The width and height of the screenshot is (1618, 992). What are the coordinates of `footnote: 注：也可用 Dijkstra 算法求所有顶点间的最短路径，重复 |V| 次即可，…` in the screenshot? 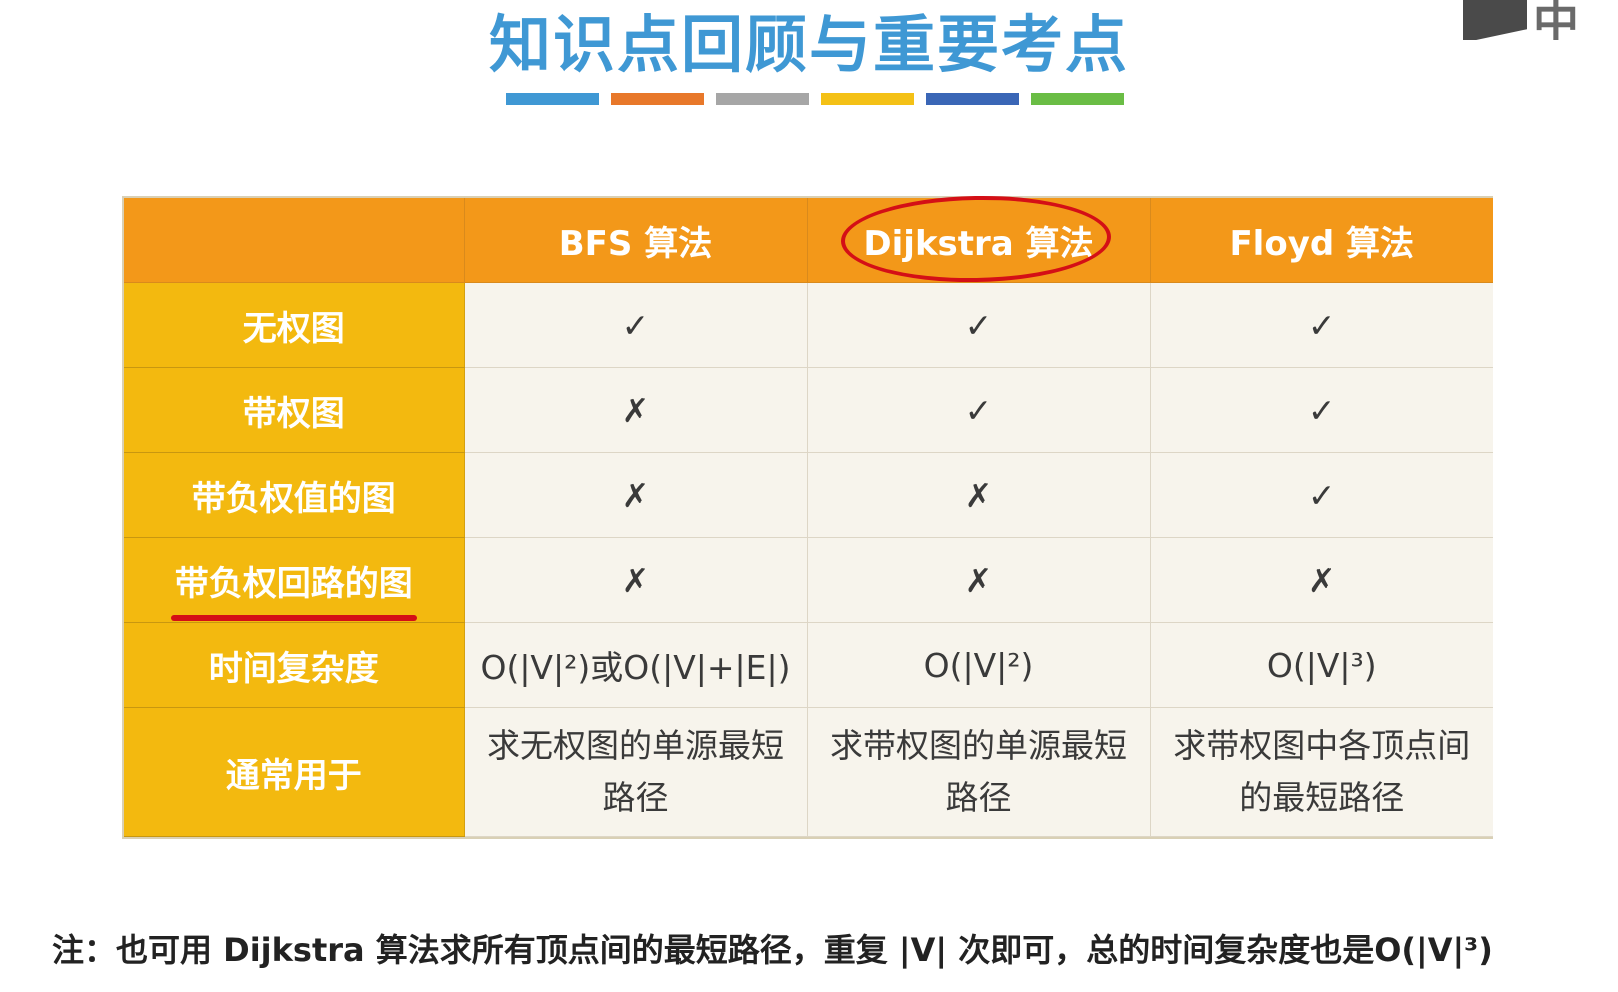 It's located at (772, 950).